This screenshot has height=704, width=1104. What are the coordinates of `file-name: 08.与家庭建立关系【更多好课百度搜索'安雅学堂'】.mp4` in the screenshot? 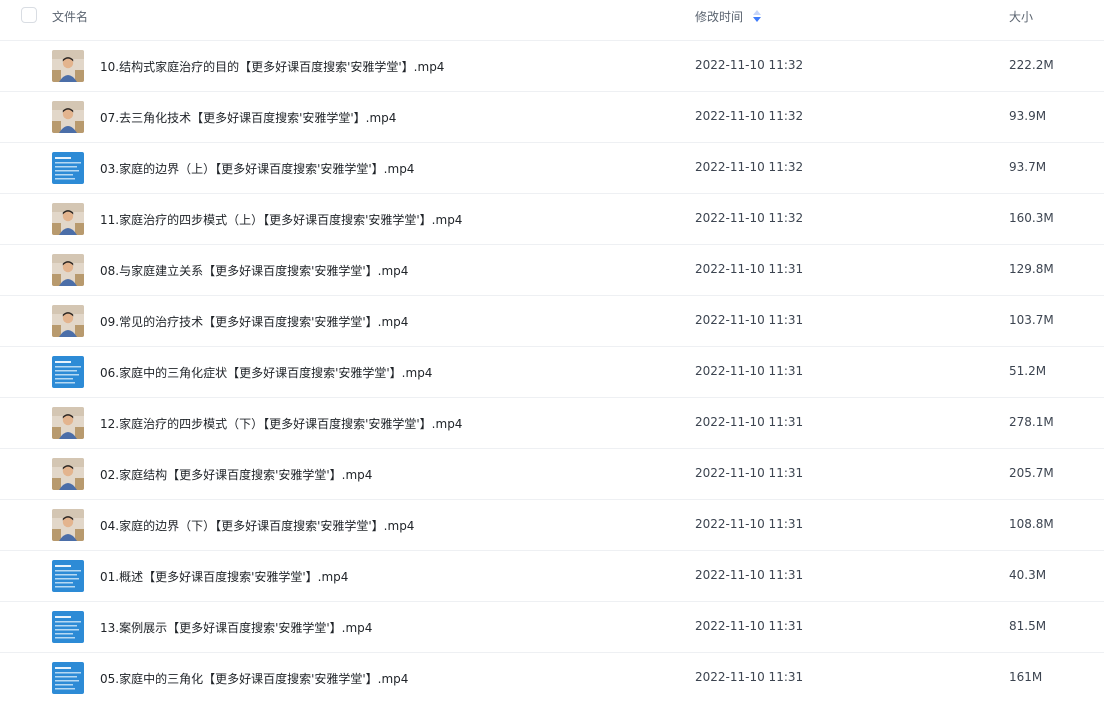 It's located at (254, 270).